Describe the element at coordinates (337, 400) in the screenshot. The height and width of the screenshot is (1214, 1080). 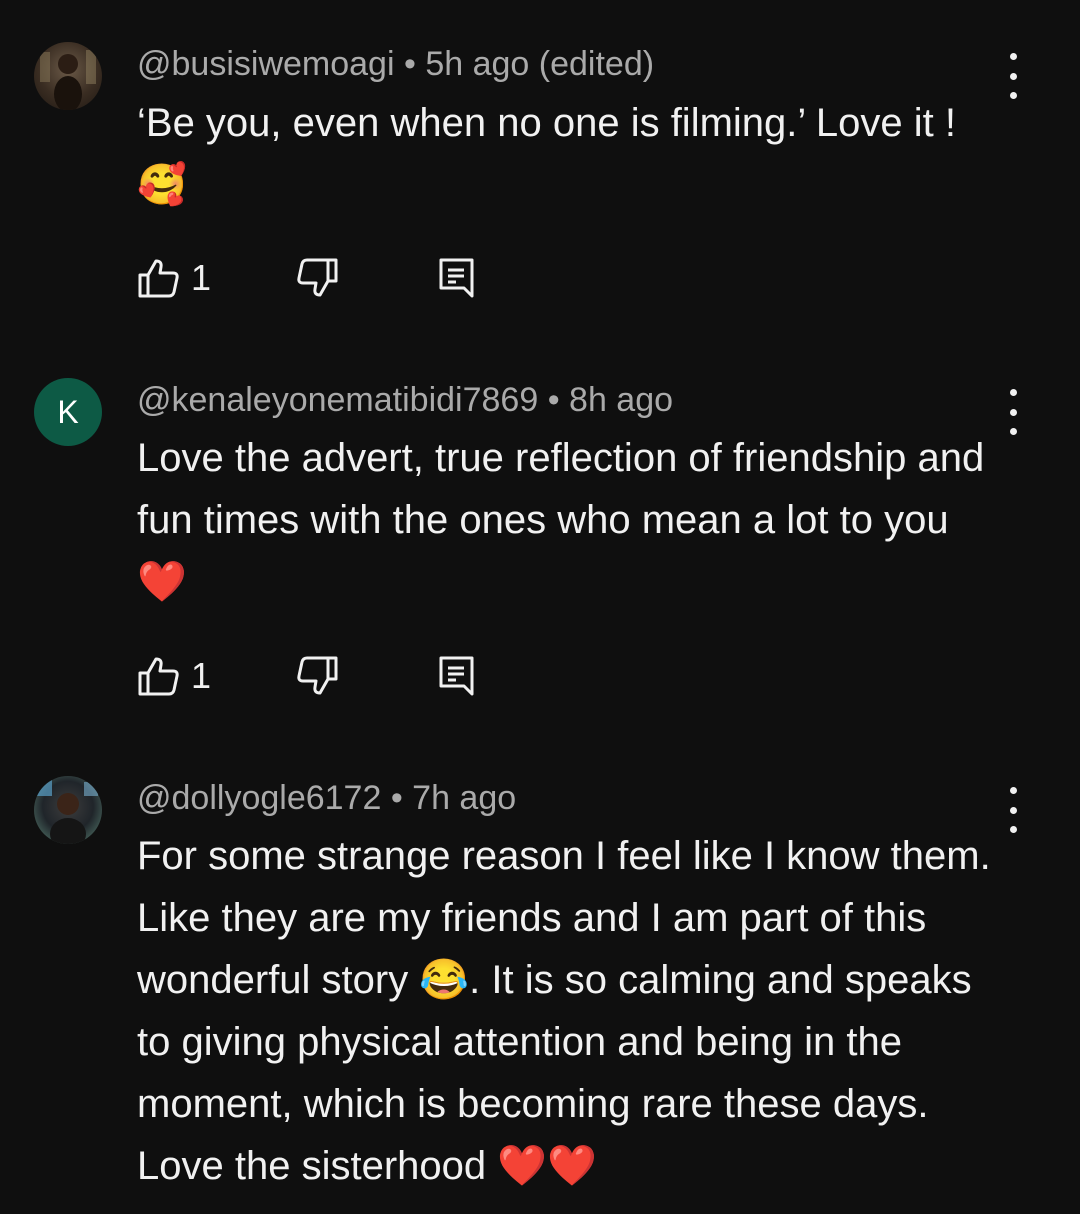
I see `author-handle: @kenaleyonematibidi7869` at that location.